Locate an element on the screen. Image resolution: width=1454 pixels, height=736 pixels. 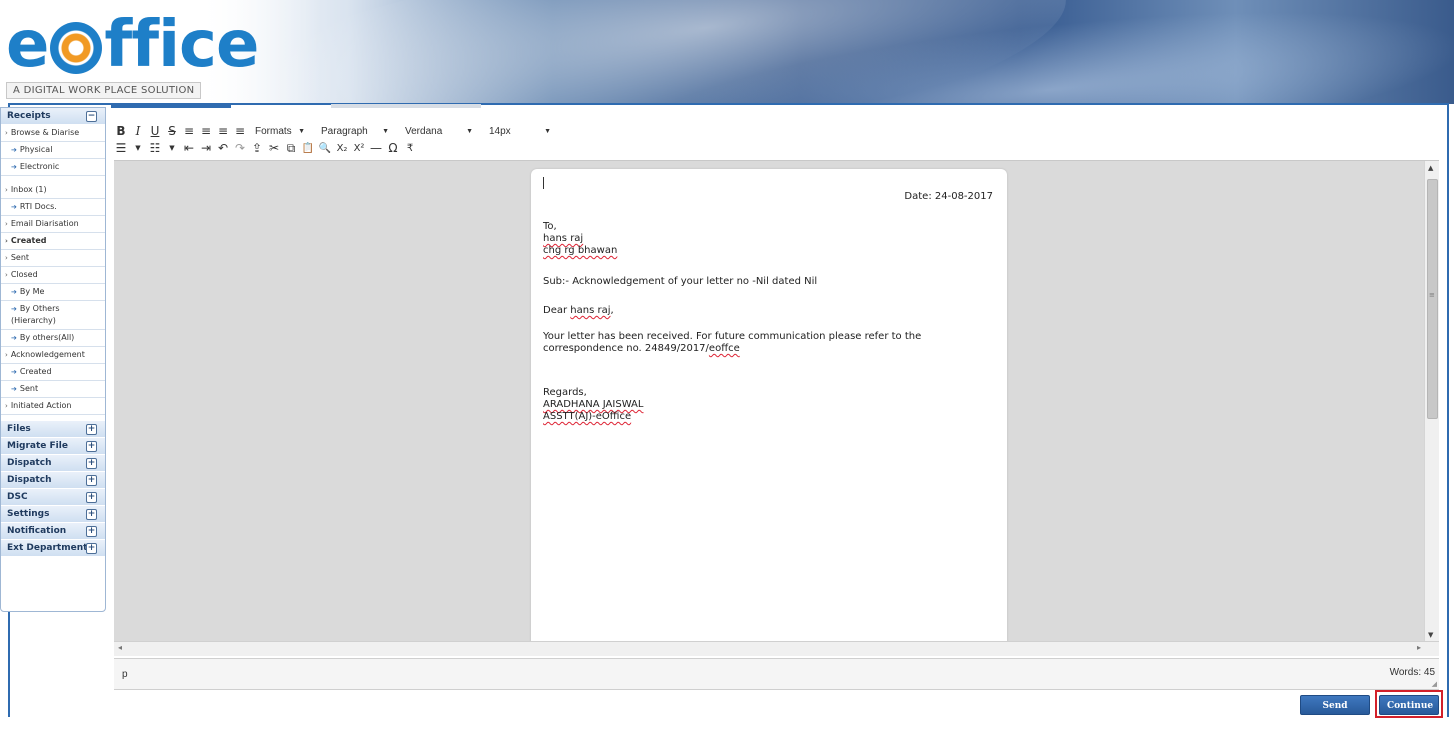
horizontal-rule-icon: — is located at coordinates (376, 148).